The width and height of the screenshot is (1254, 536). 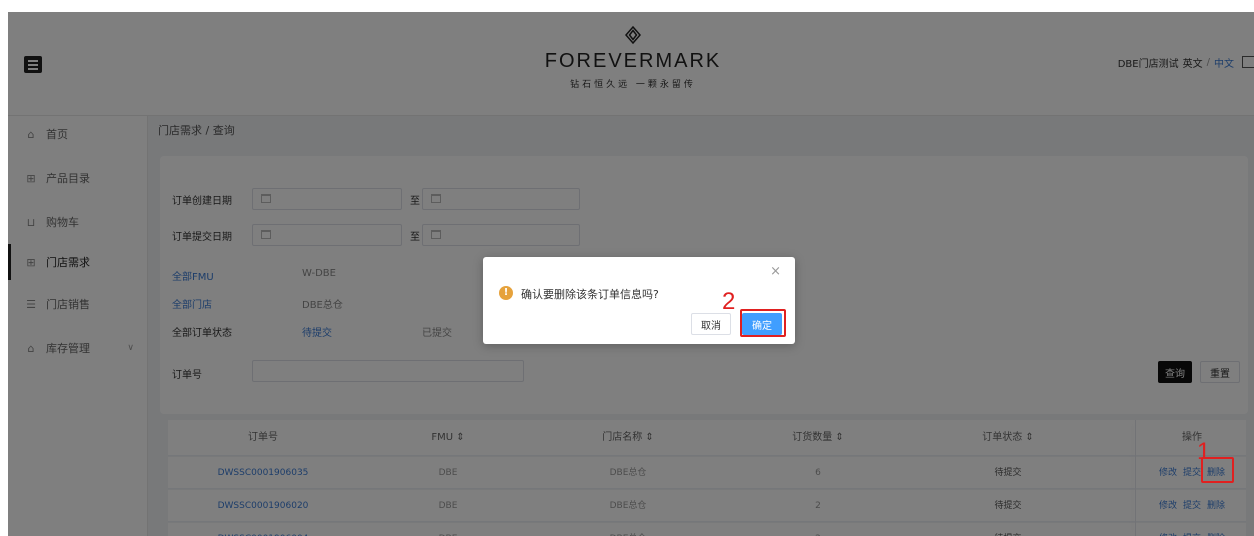 What do you see at coordinates (763, 323) in the screenshot?
I see `annotation-box-confirm` at bounding box center [763, 323].